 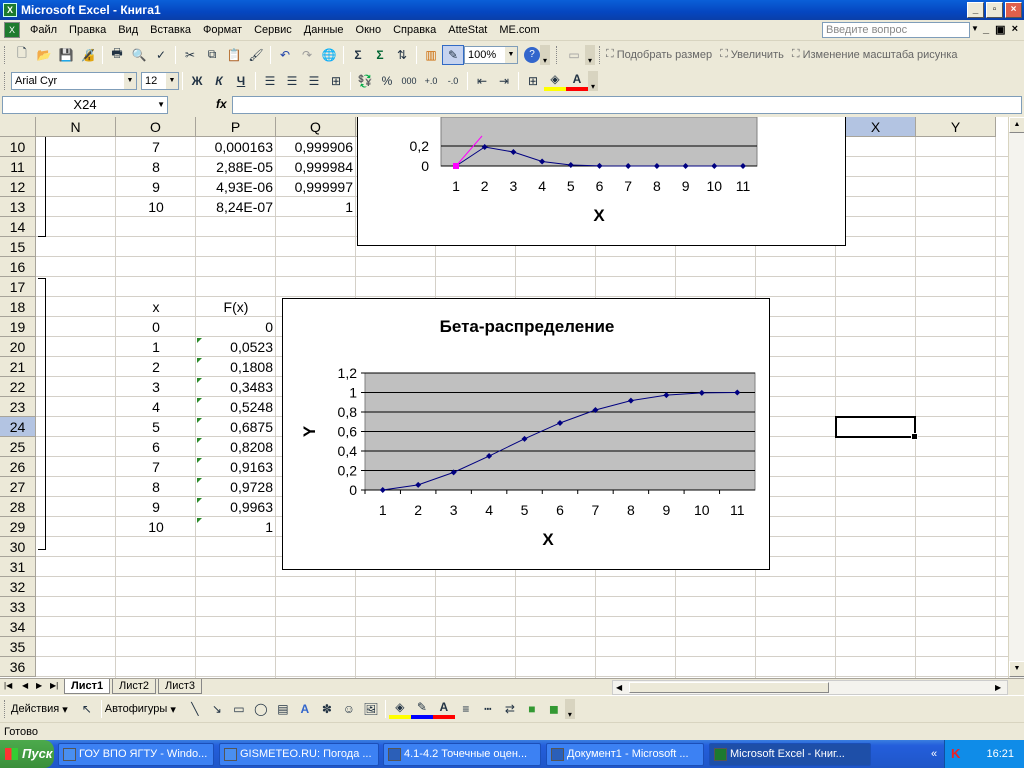 I want to click on column-header-q: Q, so click(x=316, y=127).